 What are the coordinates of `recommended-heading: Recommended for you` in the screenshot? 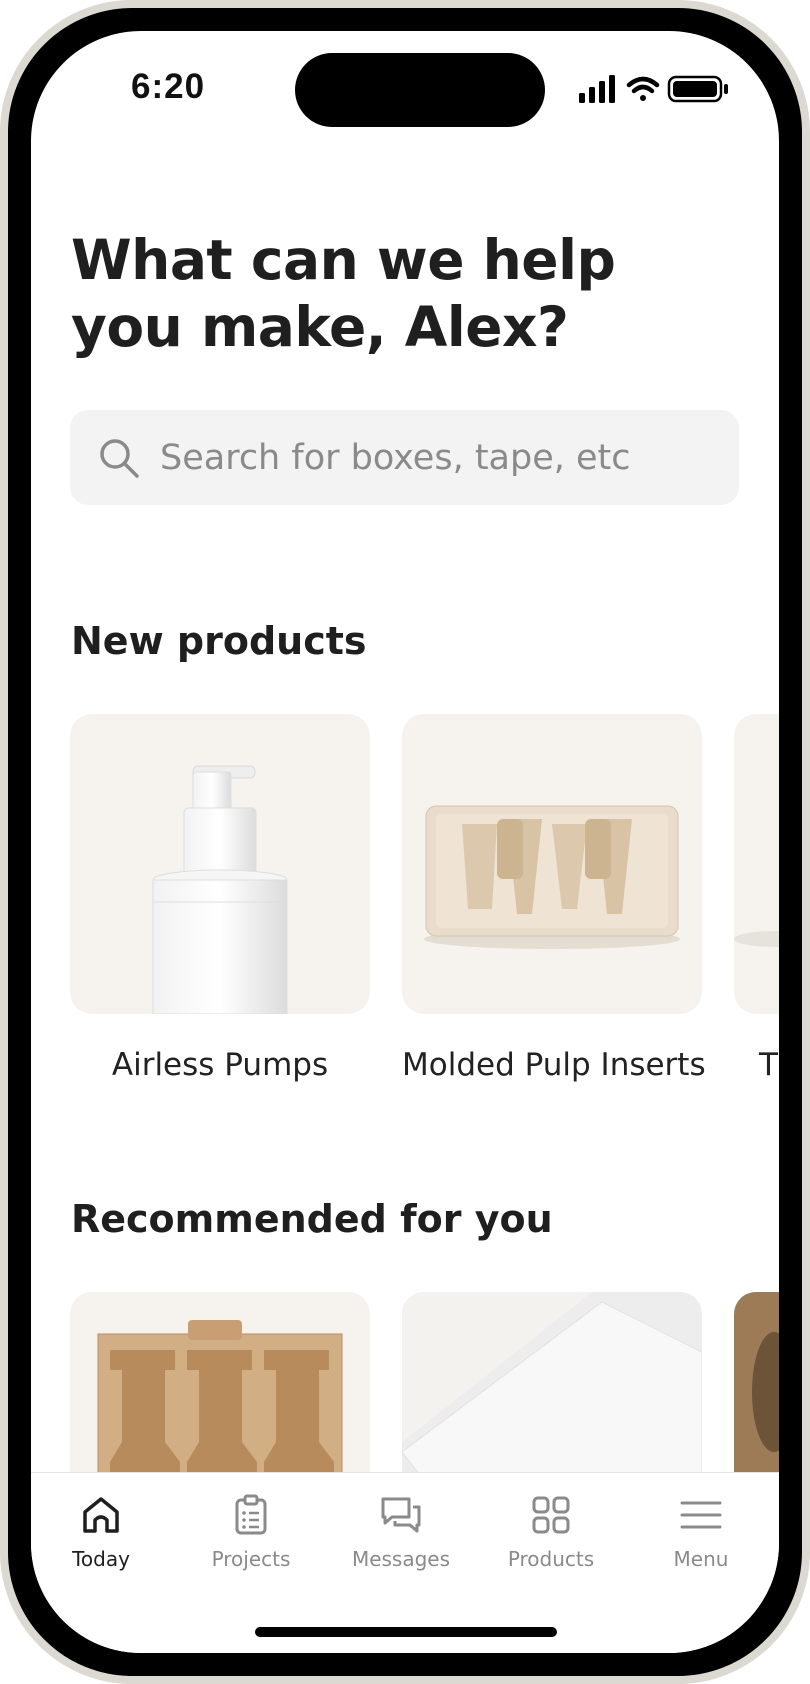 It's located at (312, 1219).